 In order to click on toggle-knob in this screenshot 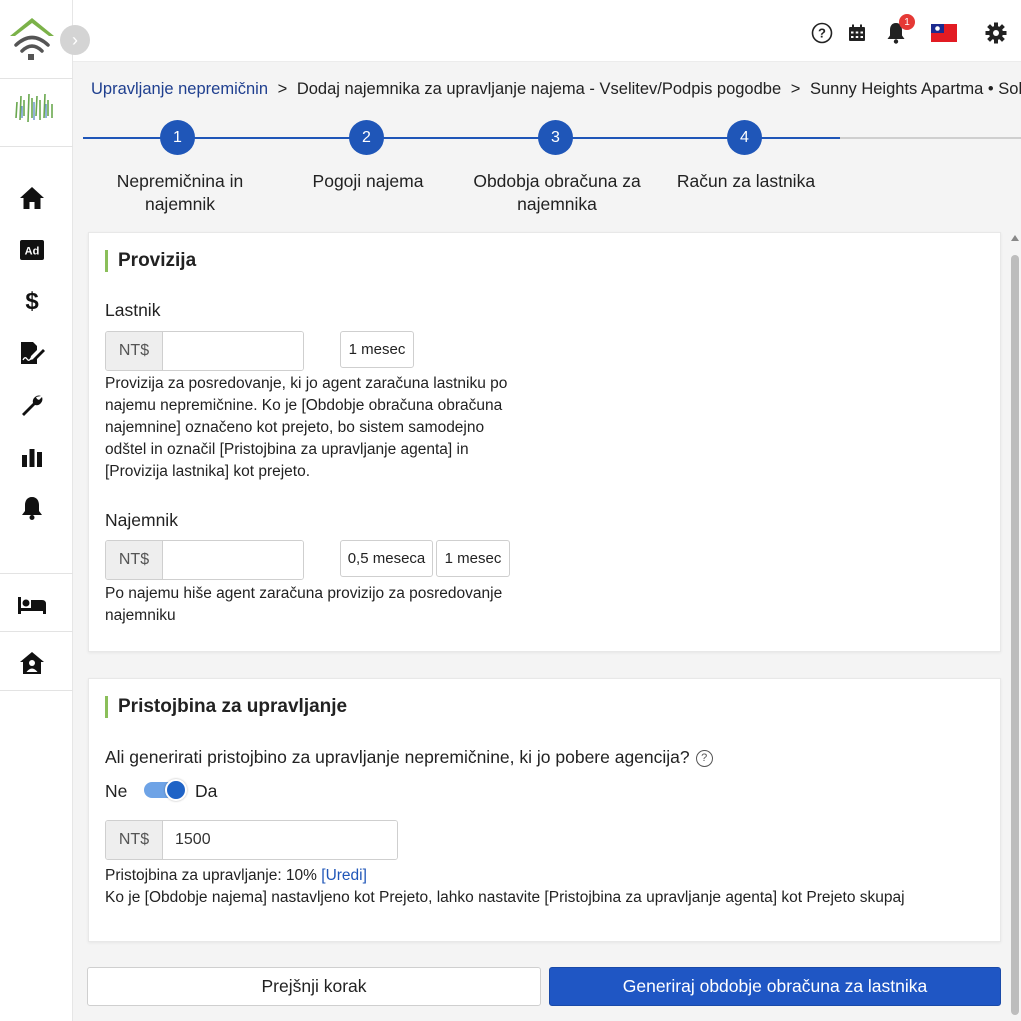, I will do `click(176, 790)`.